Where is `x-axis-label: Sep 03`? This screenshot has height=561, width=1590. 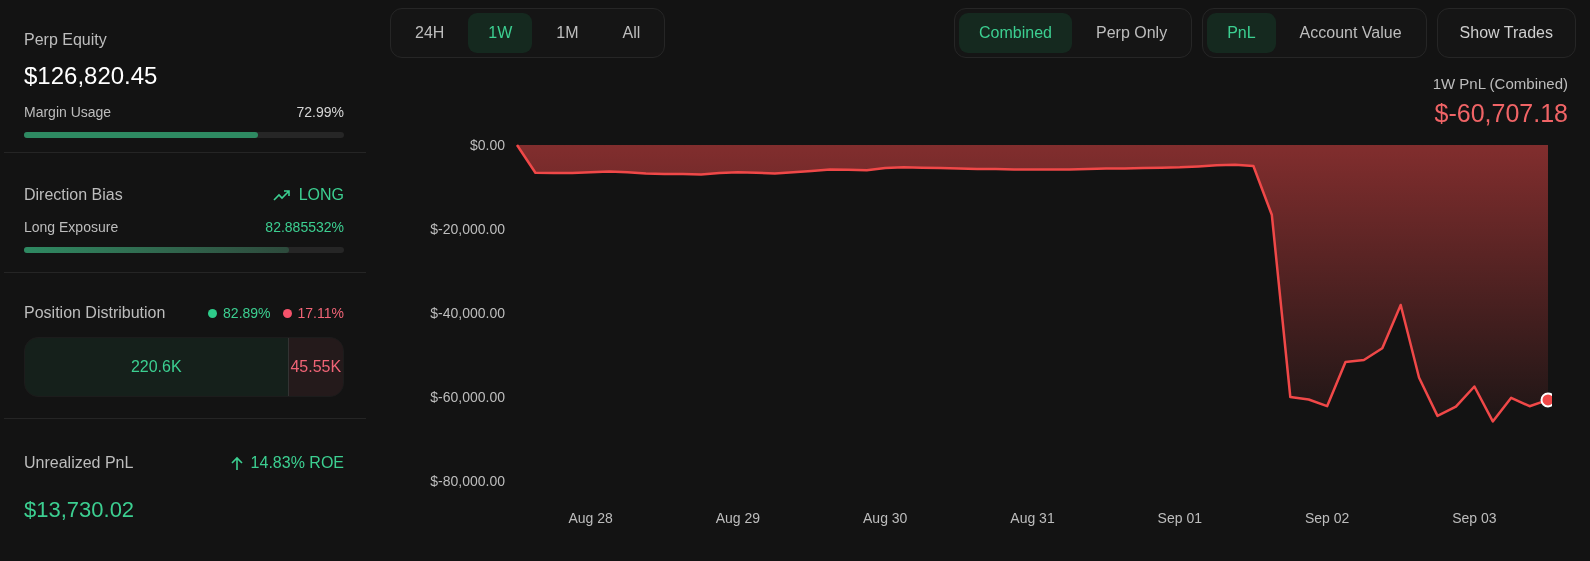
x-axis-label: Sep 03 is located at coordinates (1474, 517).